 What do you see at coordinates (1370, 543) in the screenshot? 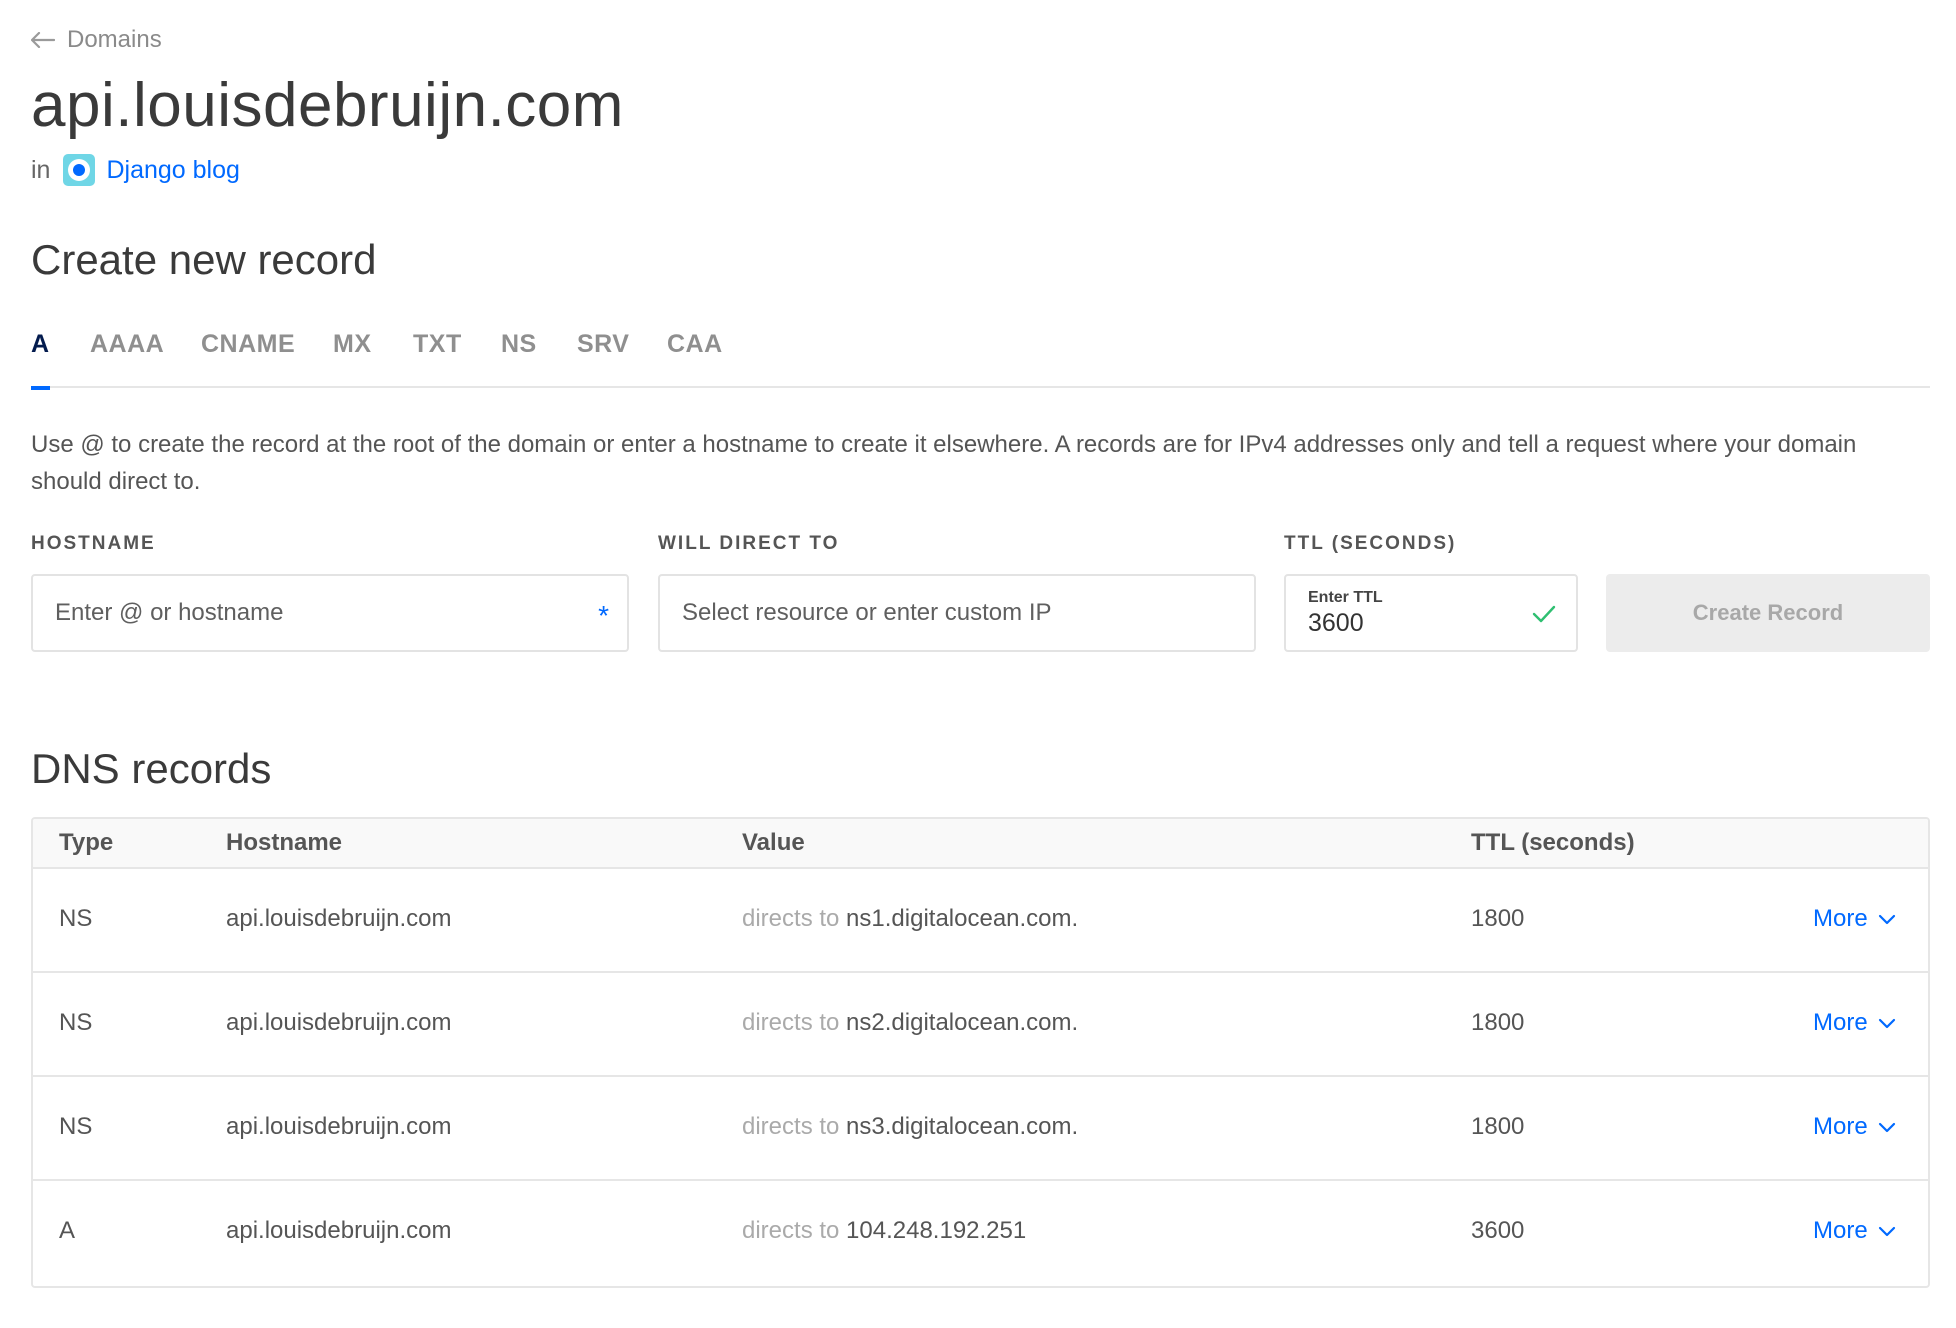
I see `ttl-label: TTL (SECONDS)` at bounding box center [1370, 543].